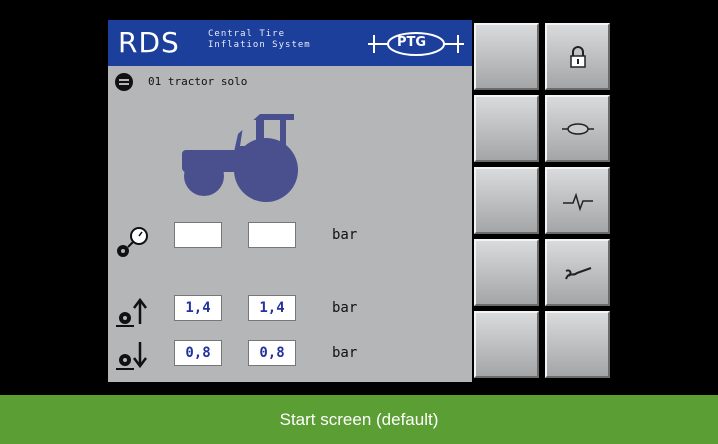 This screenshot has height=444, width=718. Describe the element at coordinates (132, 242) in the screenshot. I see `tire-gauge-icon` at that location.